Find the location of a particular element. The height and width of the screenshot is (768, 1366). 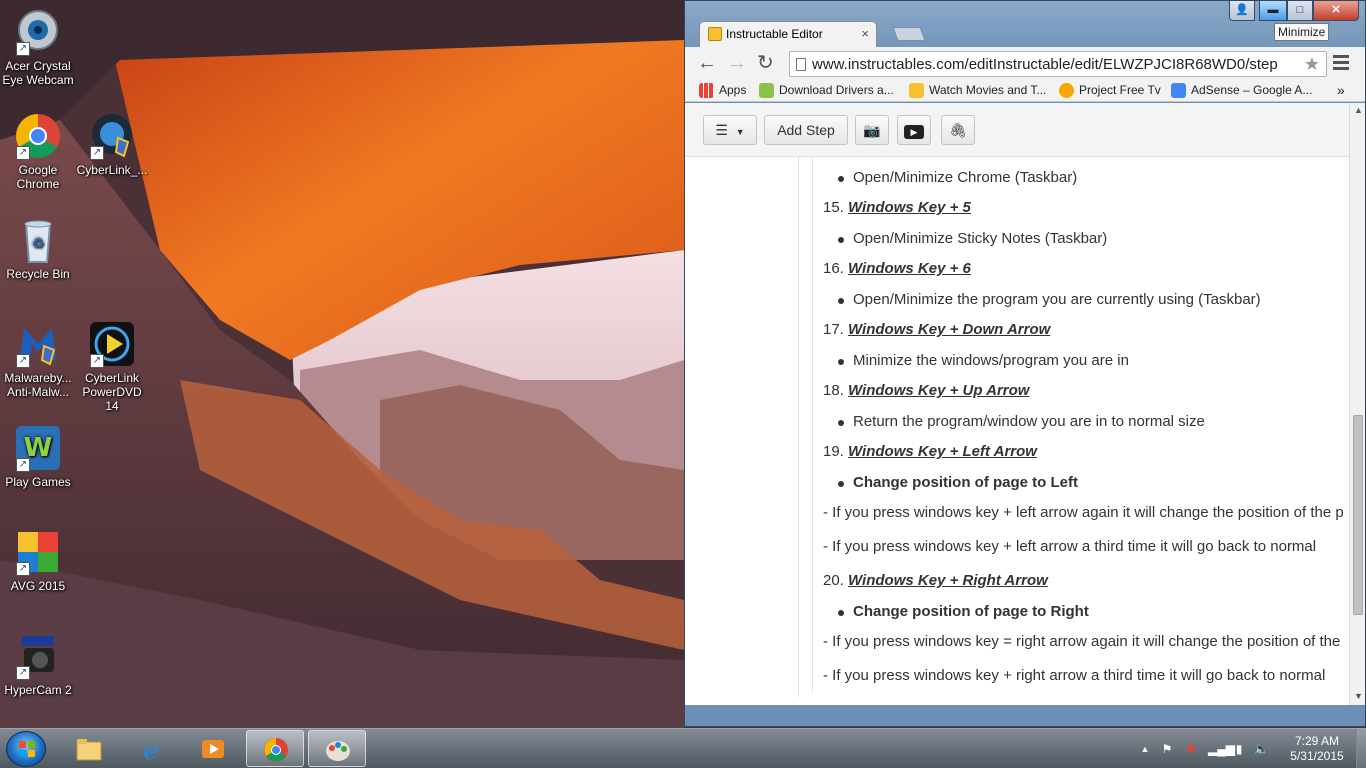

attach-button: 🖇 is located at coordinates (958, 130).